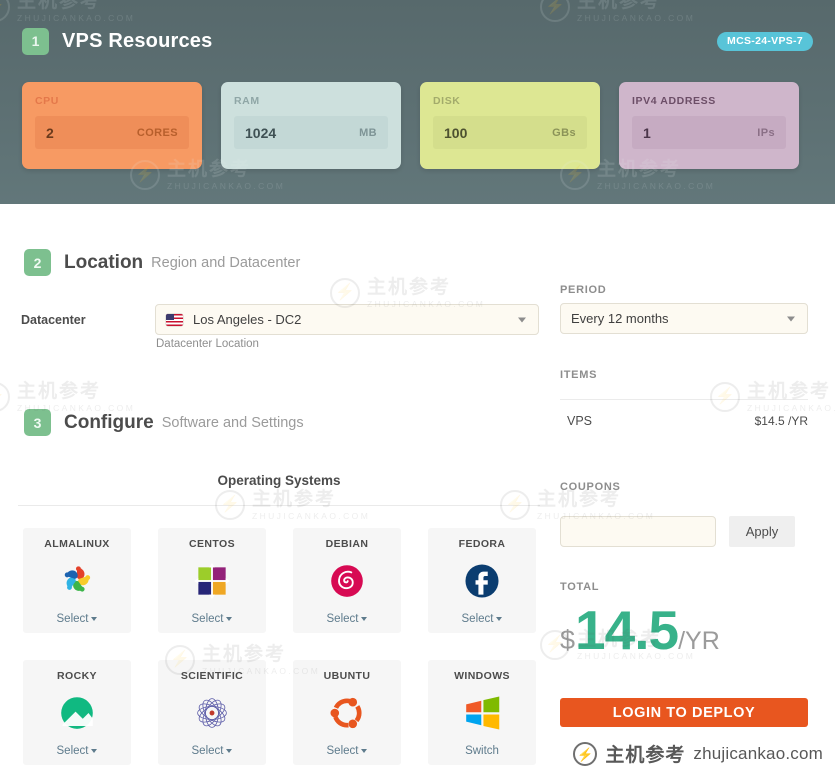 This screenshot has height=775, width=835. I want to click on ubuntu-logo, so click(347, 713).